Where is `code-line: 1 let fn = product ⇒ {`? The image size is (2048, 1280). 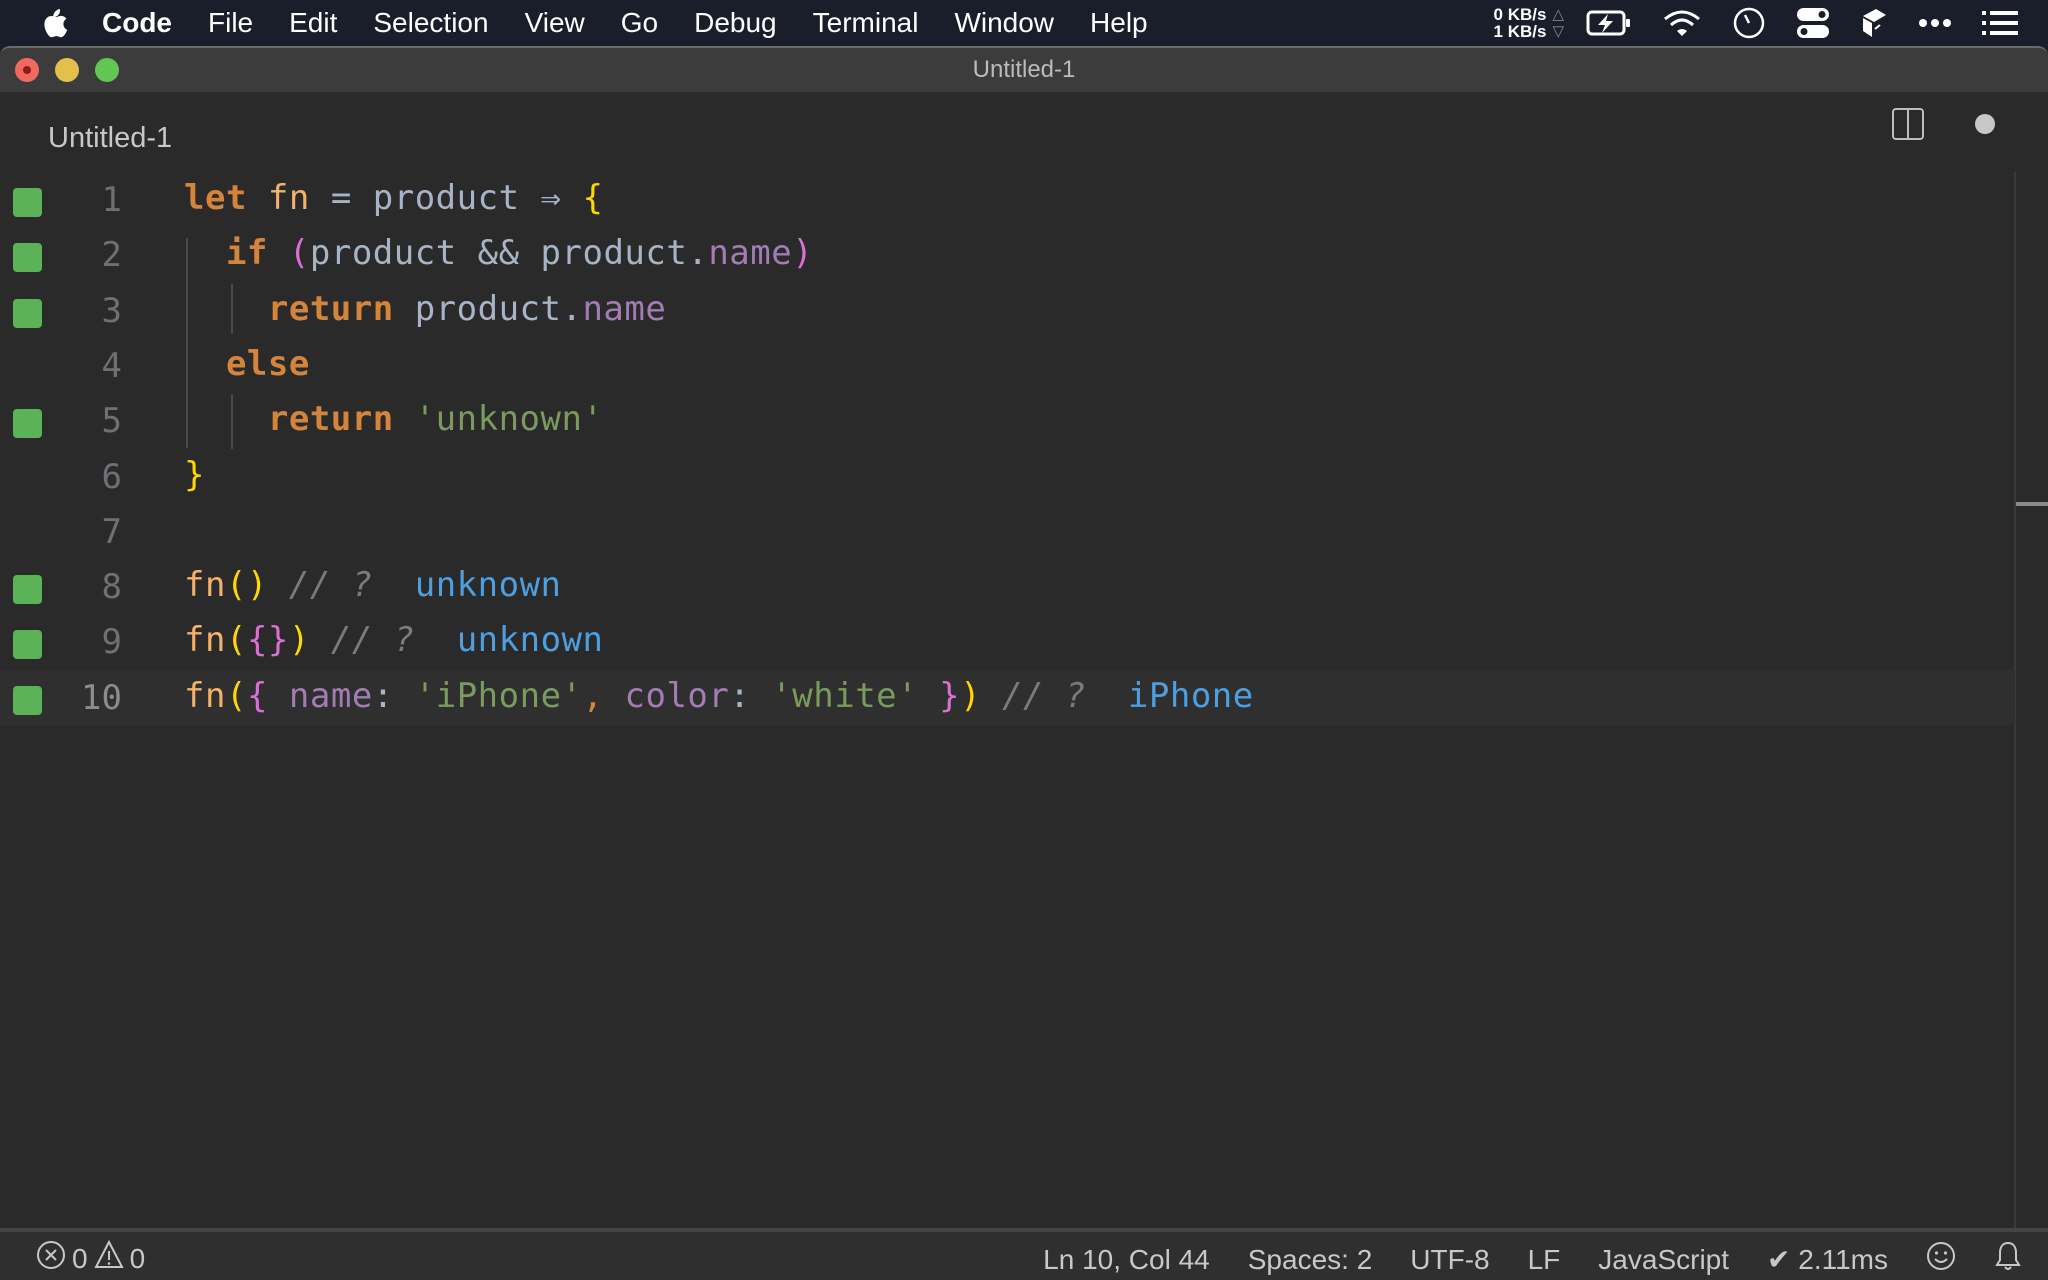
code-line: 1 let fn = product ⇒ { is located at coordinates (1007, 199).